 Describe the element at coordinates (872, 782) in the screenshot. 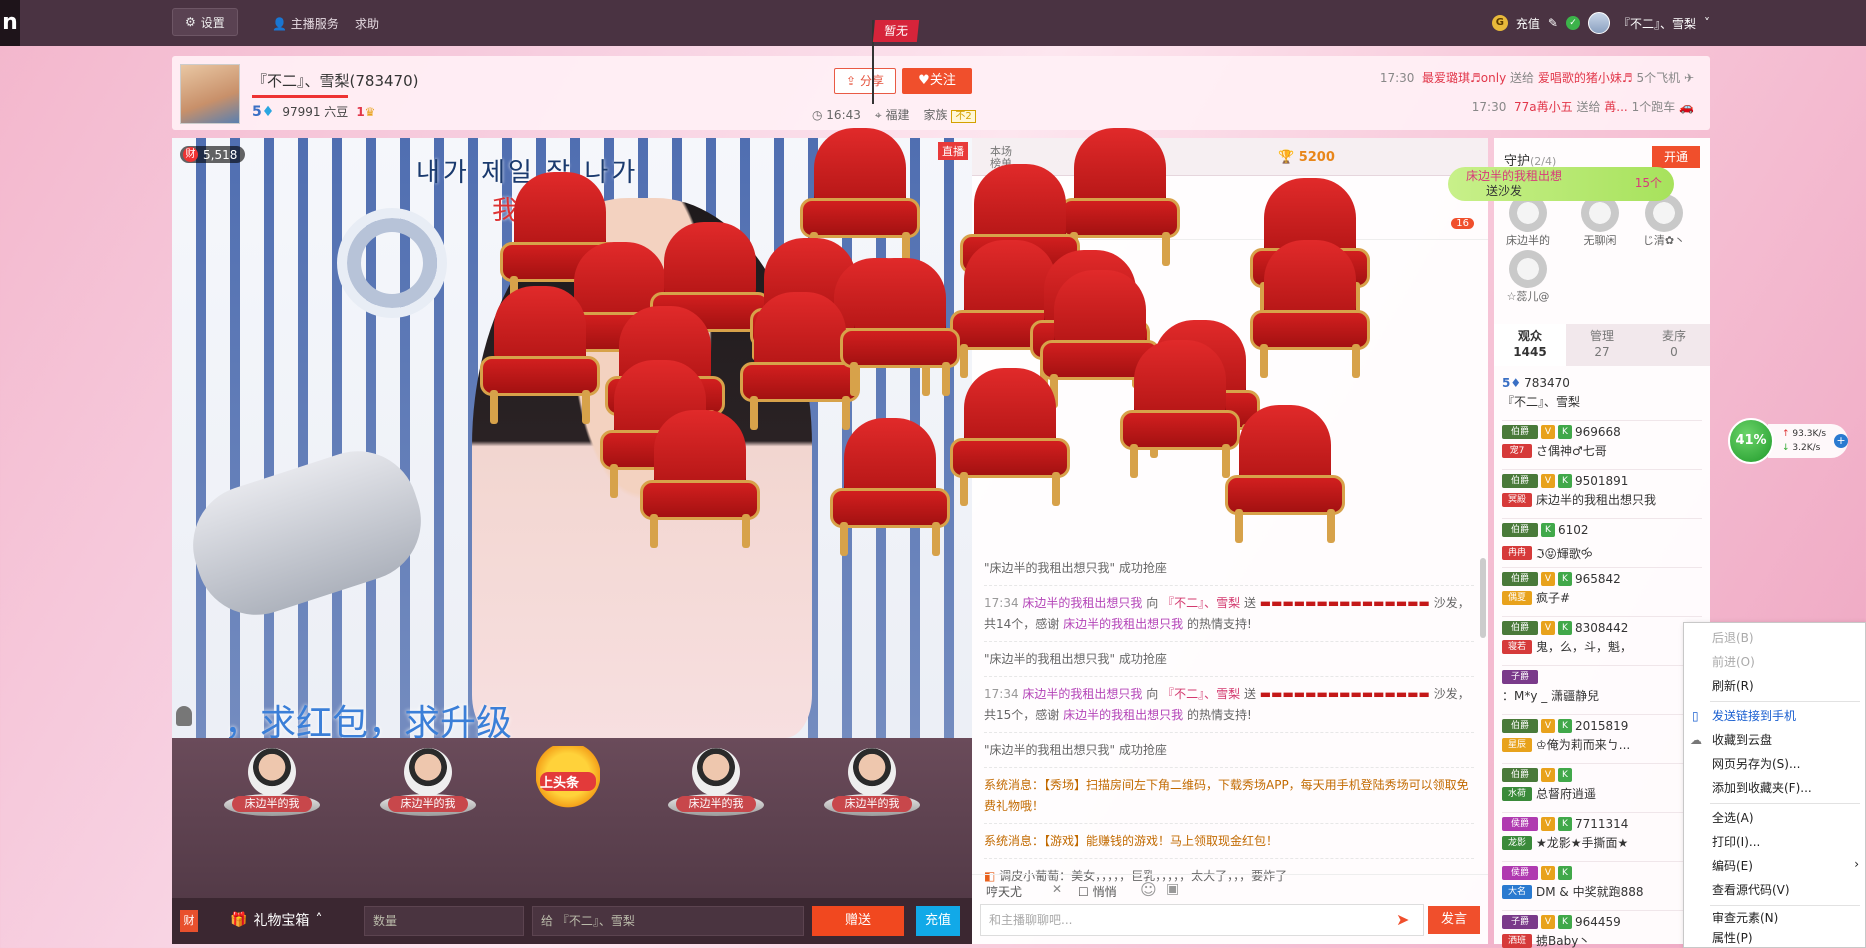

I see `sofa-seat-4: 床边半的我` at that location.